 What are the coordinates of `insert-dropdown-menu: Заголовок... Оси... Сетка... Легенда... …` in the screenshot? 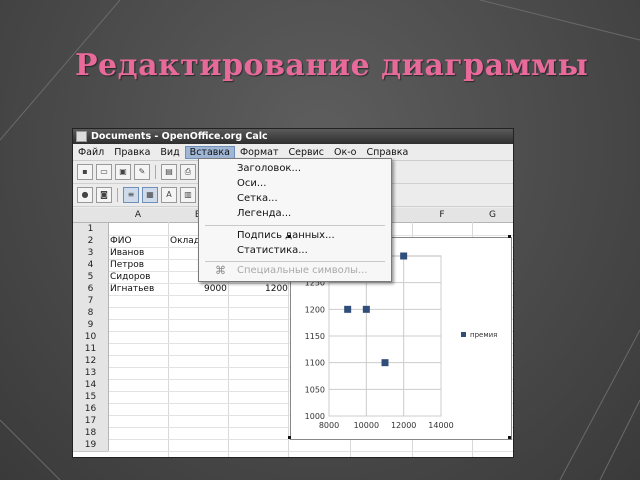 It's located at (295, 220).